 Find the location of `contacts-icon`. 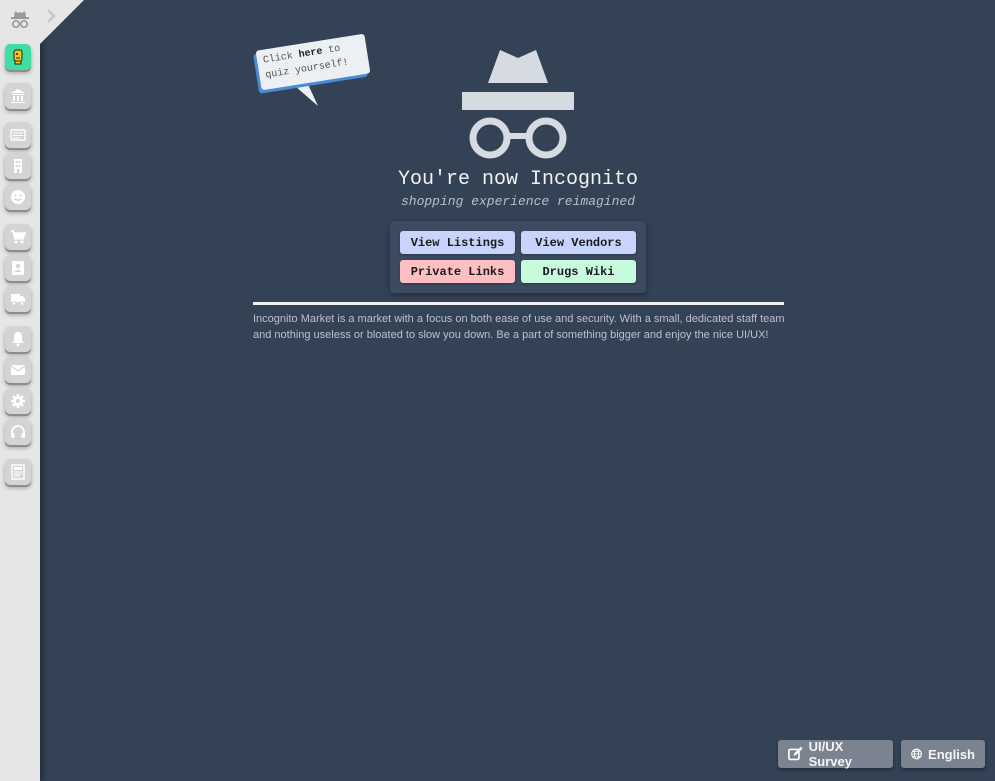

contacts-icon is located at coordinates (18, 268).